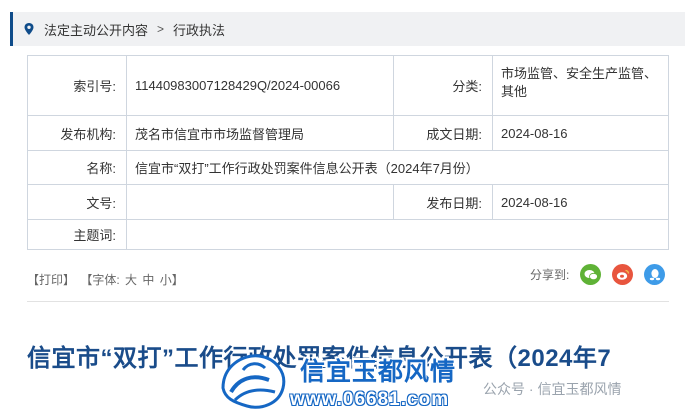 This screenshot has height=417, width=698. Describe the element at coordinates (443, 85) in the screenshot. I see `category-label: 分类:` at that location.